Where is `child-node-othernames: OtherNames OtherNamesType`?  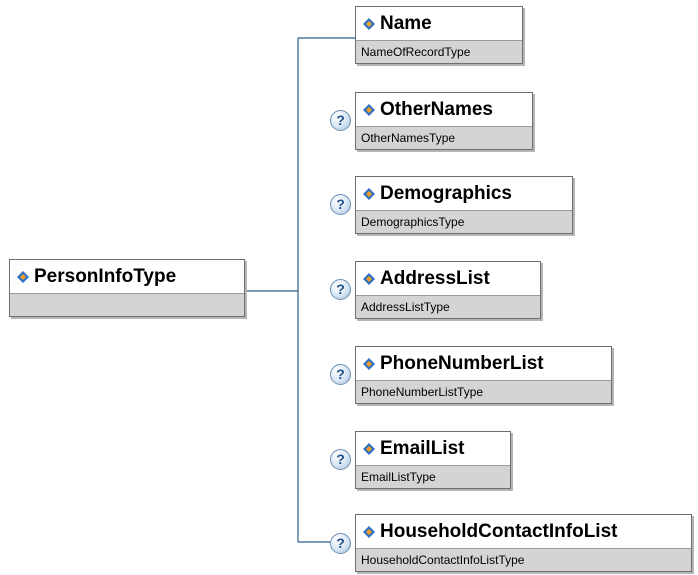
child-node-othernames: OtherNames OtherNamesType is located at coordinates (444, 121).